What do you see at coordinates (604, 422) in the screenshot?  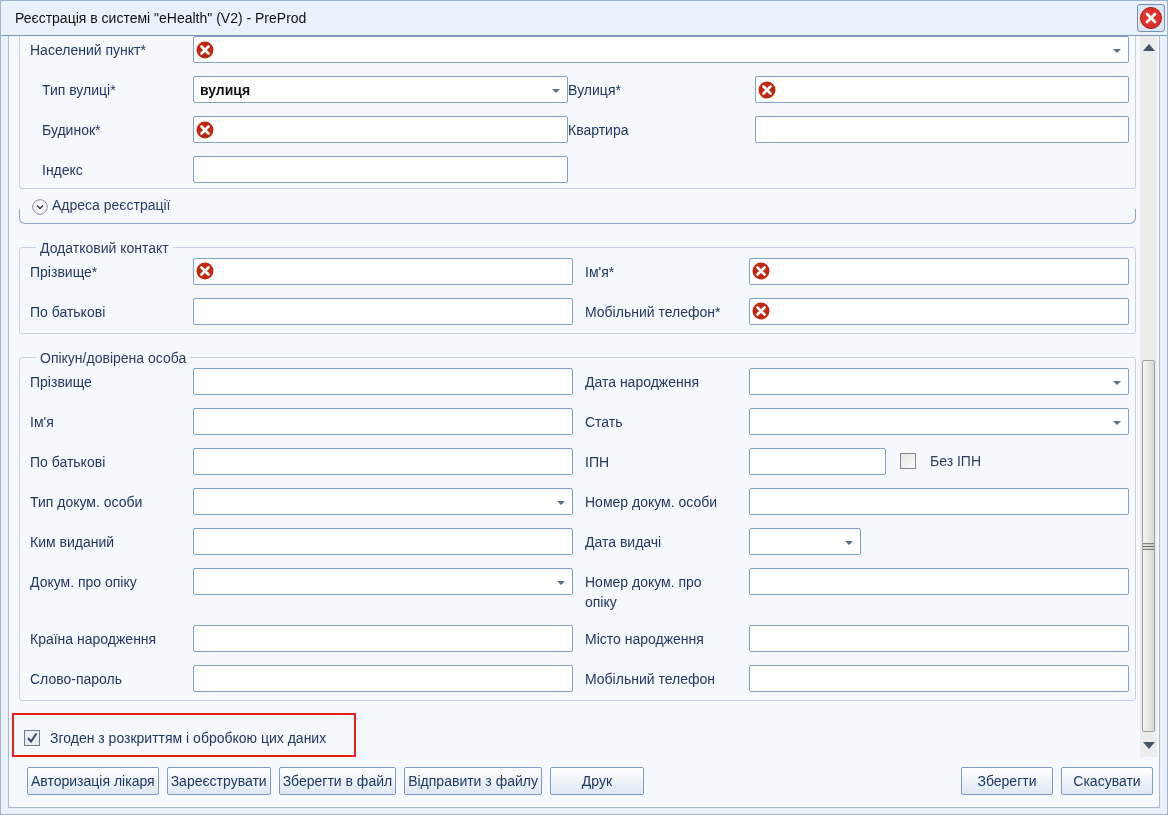 I see `field-label: Стать` at bounding box center [604, 422].